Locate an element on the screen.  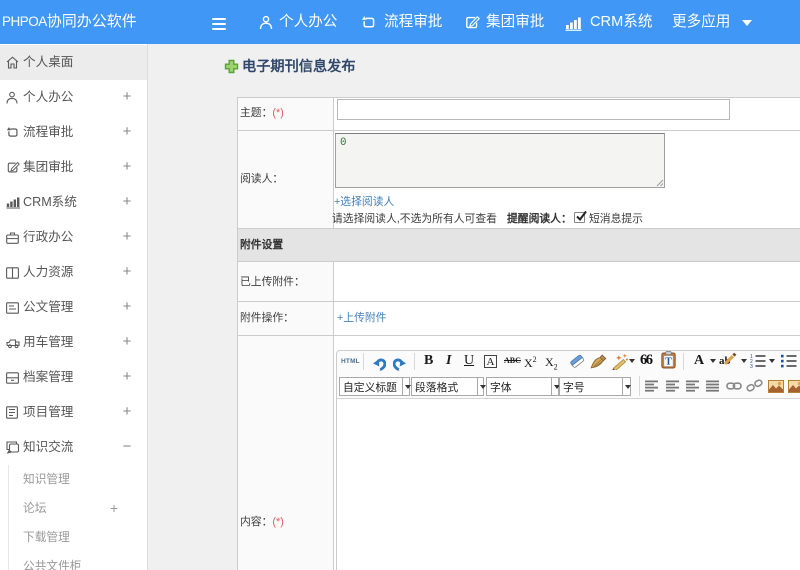
svg-text: T is located at coordinates (668, 362).